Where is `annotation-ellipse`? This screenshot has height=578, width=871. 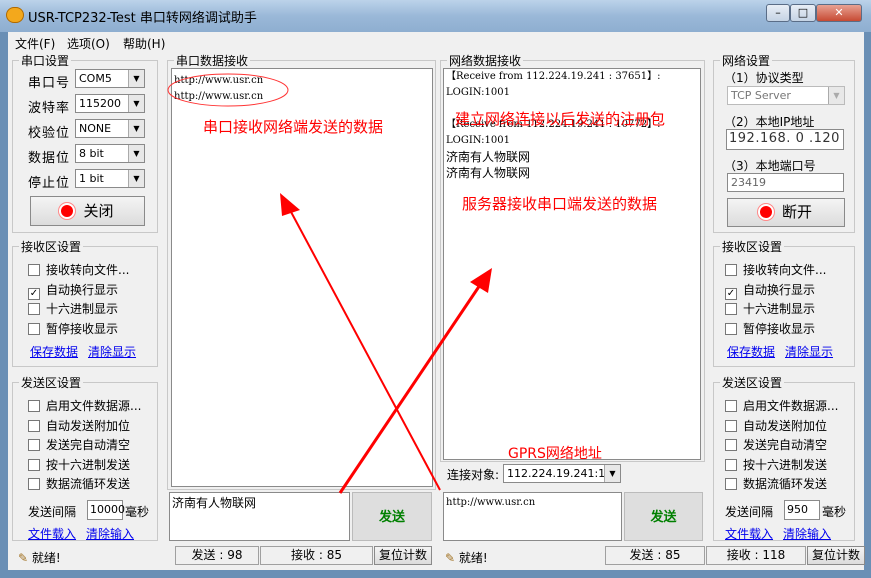
annotation-ellipse is located at coordinates (228, 90).